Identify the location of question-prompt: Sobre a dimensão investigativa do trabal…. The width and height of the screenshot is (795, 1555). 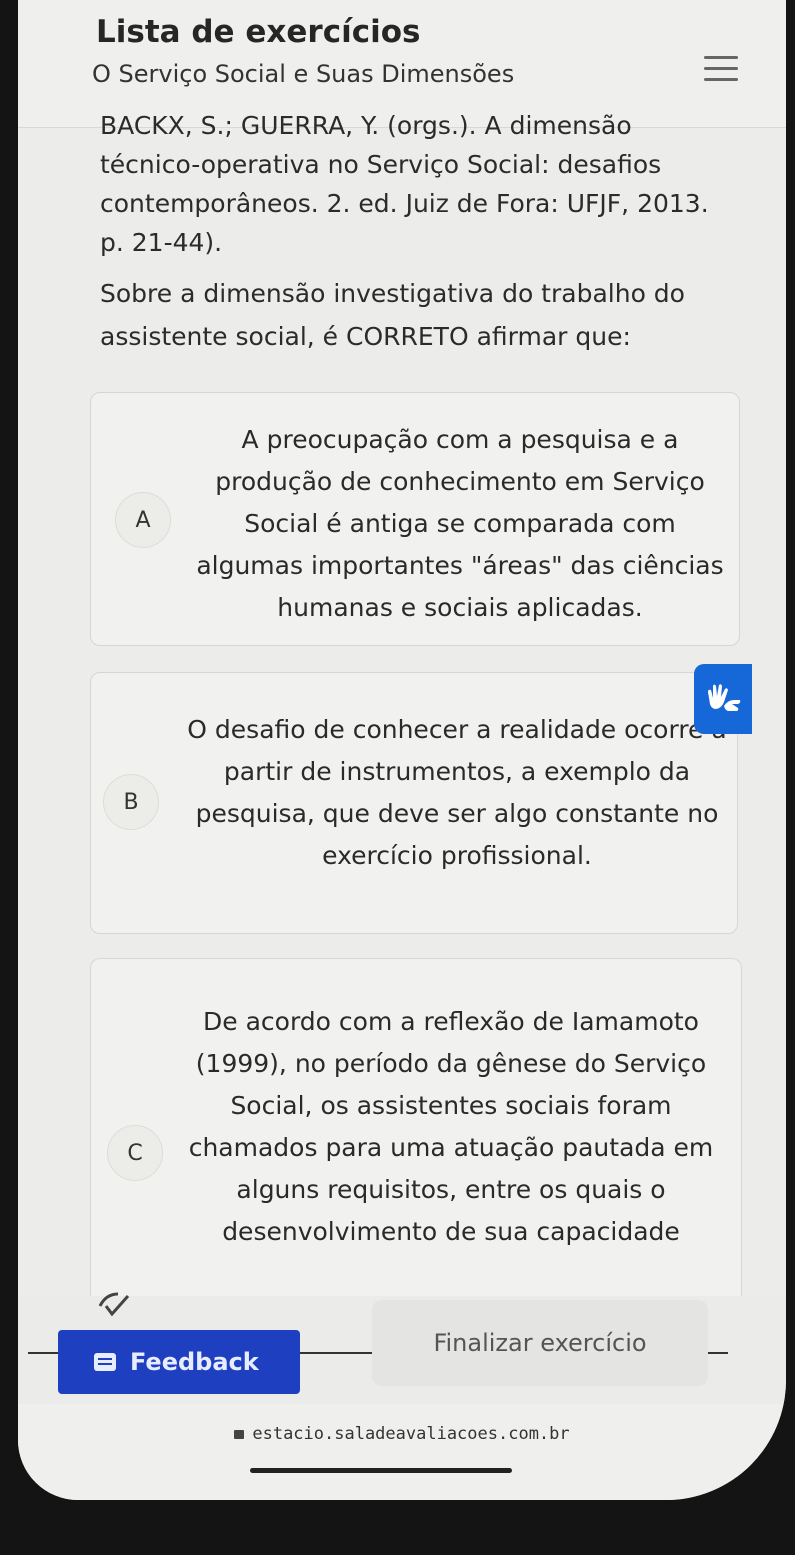
(392, 315).